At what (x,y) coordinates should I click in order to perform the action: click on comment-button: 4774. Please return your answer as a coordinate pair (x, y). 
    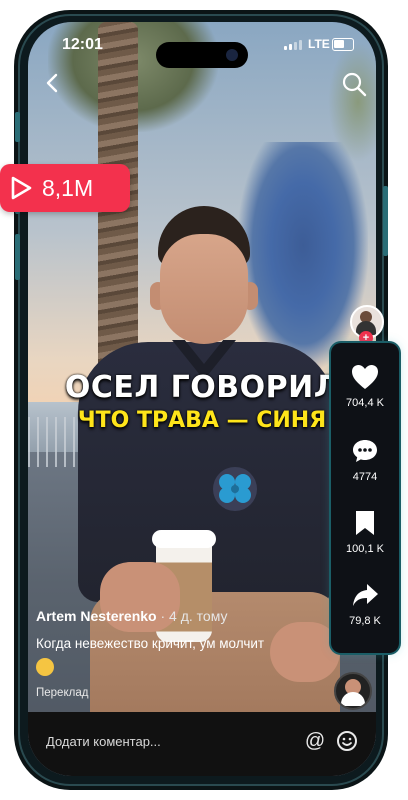
    Looking at the image, I should click on (365, 460).